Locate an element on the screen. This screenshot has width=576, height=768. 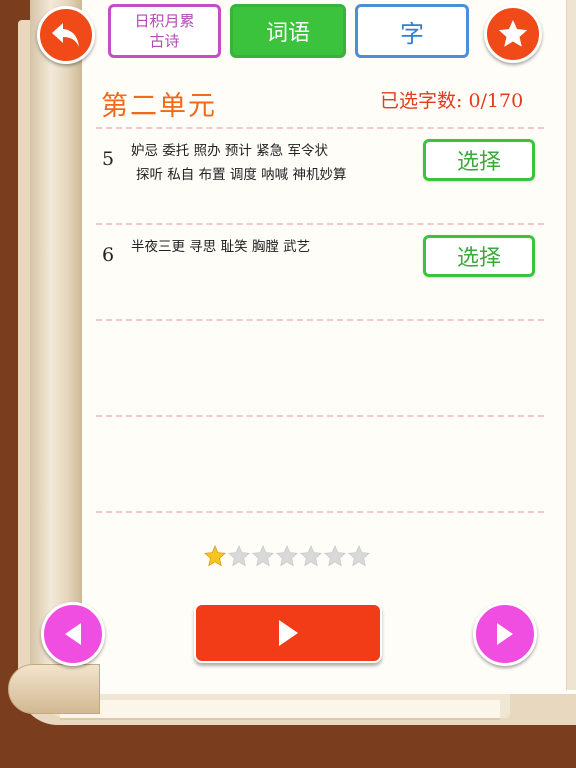
star-icon is located at coordinates (513, 33).